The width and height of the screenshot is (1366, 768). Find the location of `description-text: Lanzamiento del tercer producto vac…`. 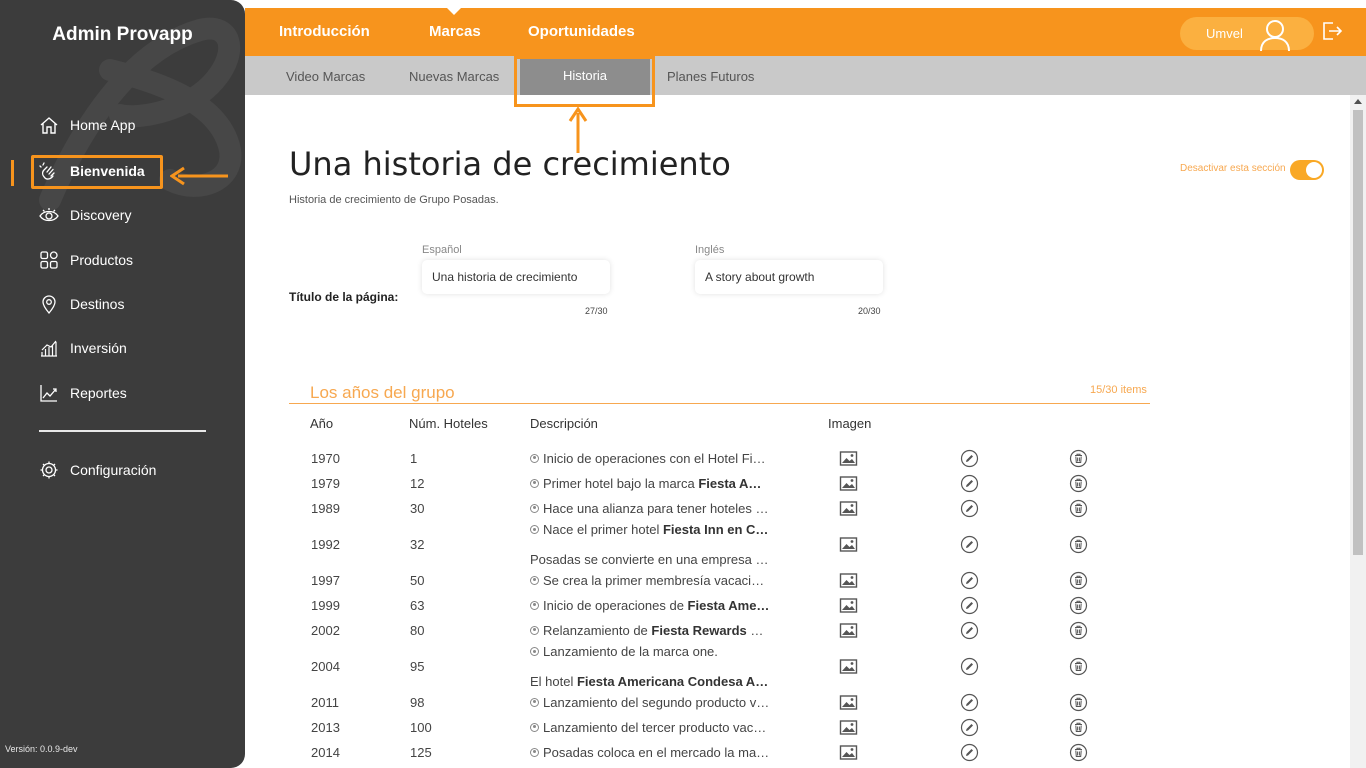

description-text: Lanzamiento del tercer producto vac… is located at coordinates (655, 727).